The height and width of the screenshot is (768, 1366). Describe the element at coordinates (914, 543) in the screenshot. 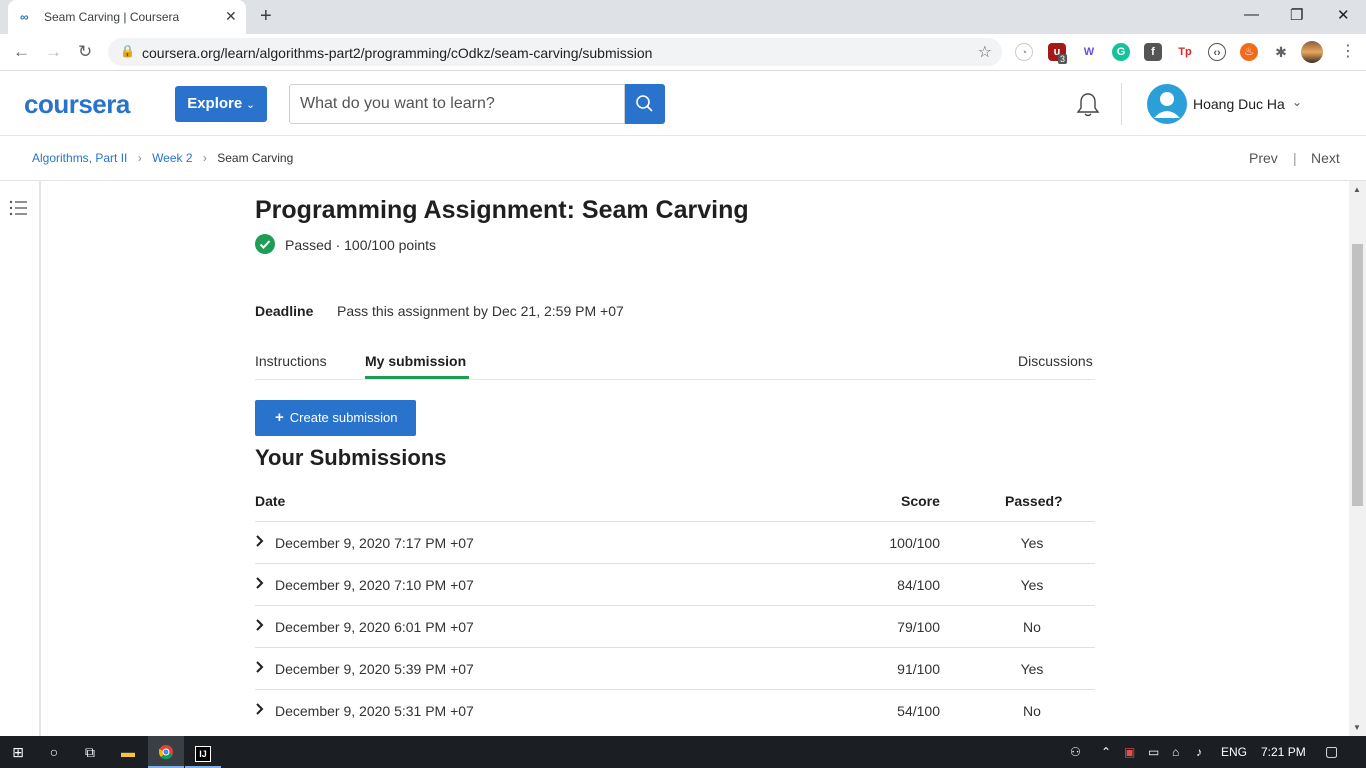

I see `submission-score: 100/100` at that location.